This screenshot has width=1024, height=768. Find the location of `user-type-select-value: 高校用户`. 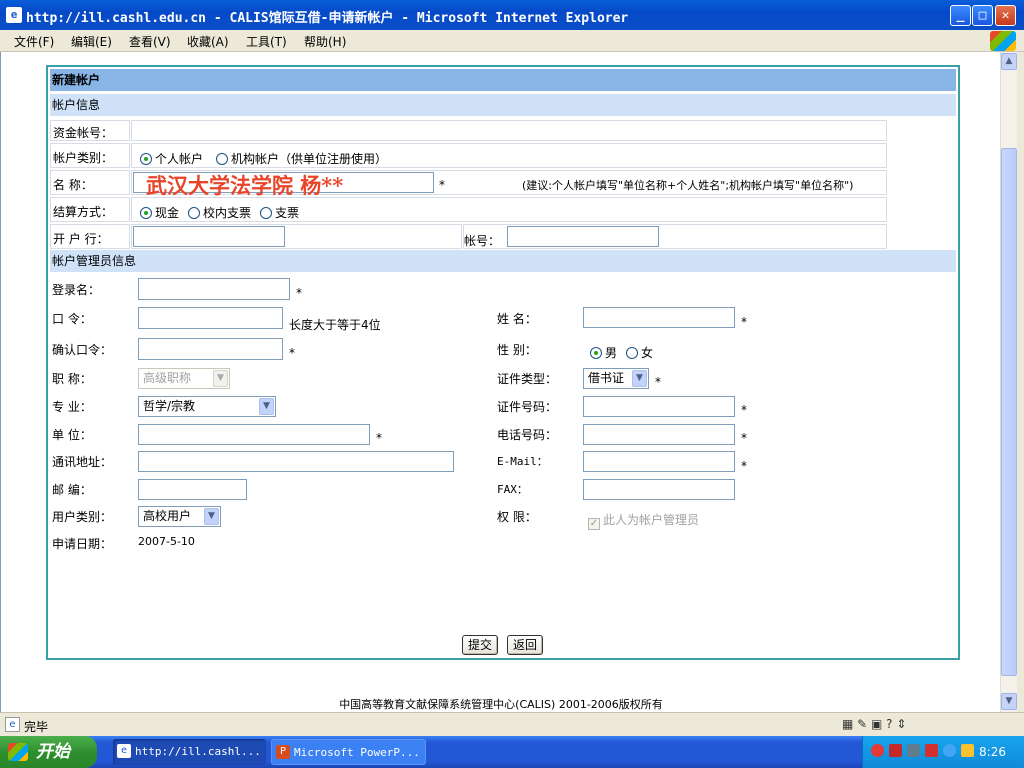

user-type-select-value: 高校用户 is located at coordinates (167, 516).